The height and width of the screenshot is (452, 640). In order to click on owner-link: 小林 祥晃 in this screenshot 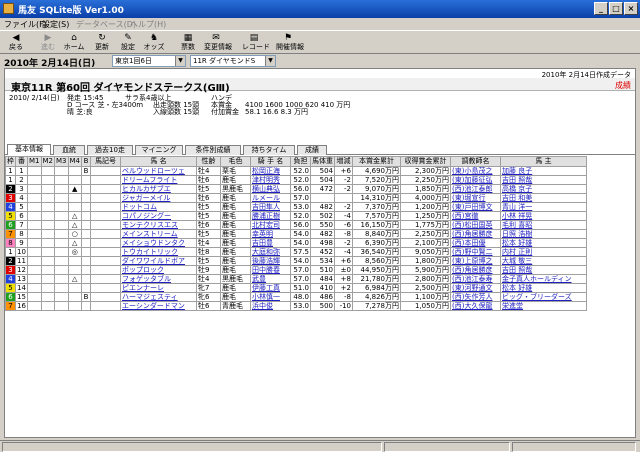, I will do `click(543, 216)`.